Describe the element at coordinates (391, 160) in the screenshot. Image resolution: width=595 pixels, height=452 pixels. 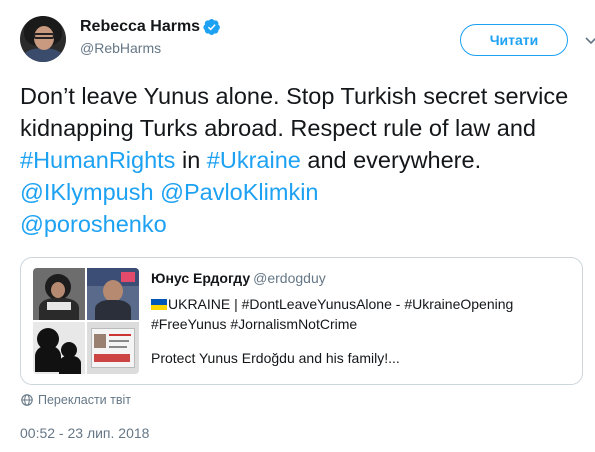
I see `tweet-text-segment: and everywhere.` at that location.